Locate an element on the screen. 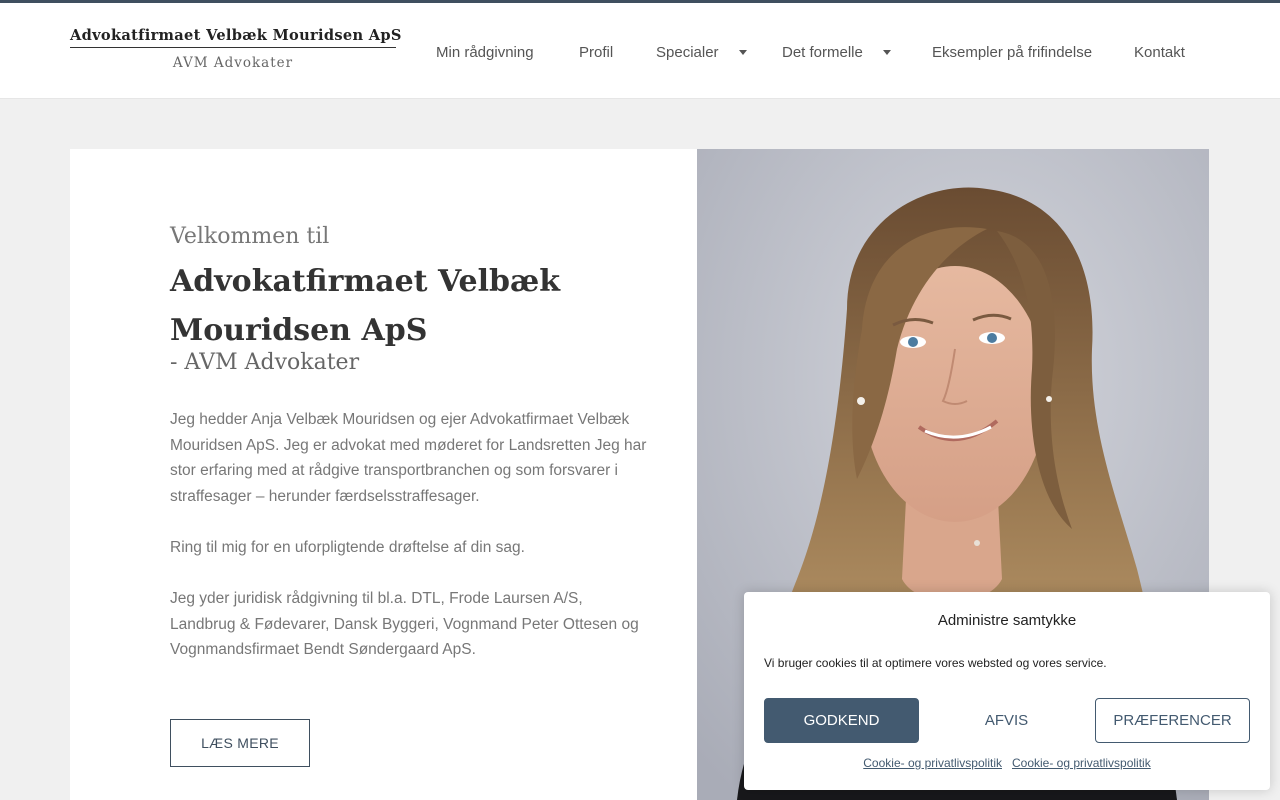 This screenshot has height=800, width=1280. firm-subtitle: - AVM Advokater is located at coordinates (265, 362).